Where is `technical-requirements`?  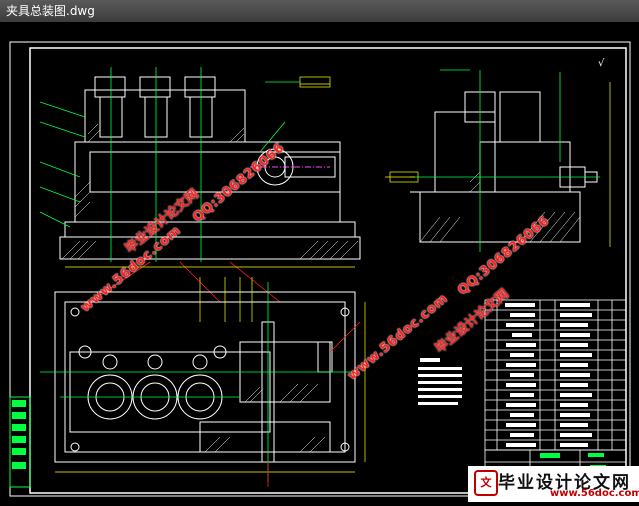 technical-requirements is located at coordinates (440, 381).